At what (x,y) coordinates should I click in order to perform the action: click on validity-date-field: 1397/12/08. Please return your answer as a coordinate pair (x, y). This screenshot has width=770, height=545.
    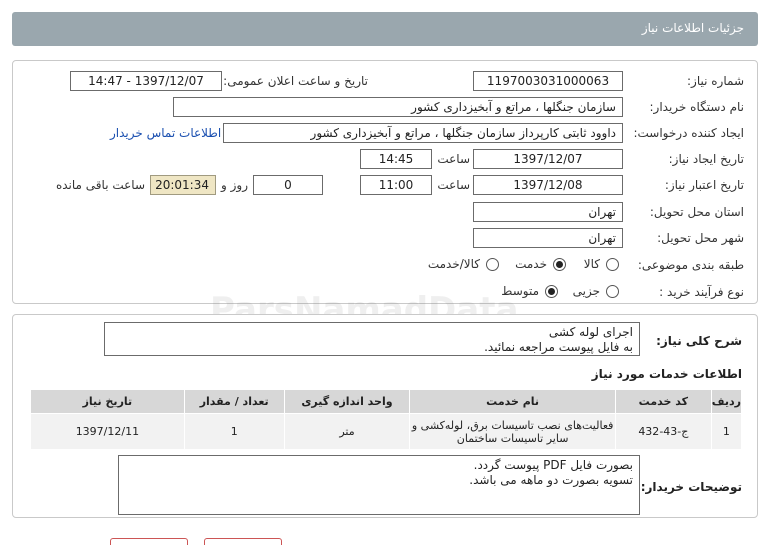
    Looking at the image, I should click on (548, 185).